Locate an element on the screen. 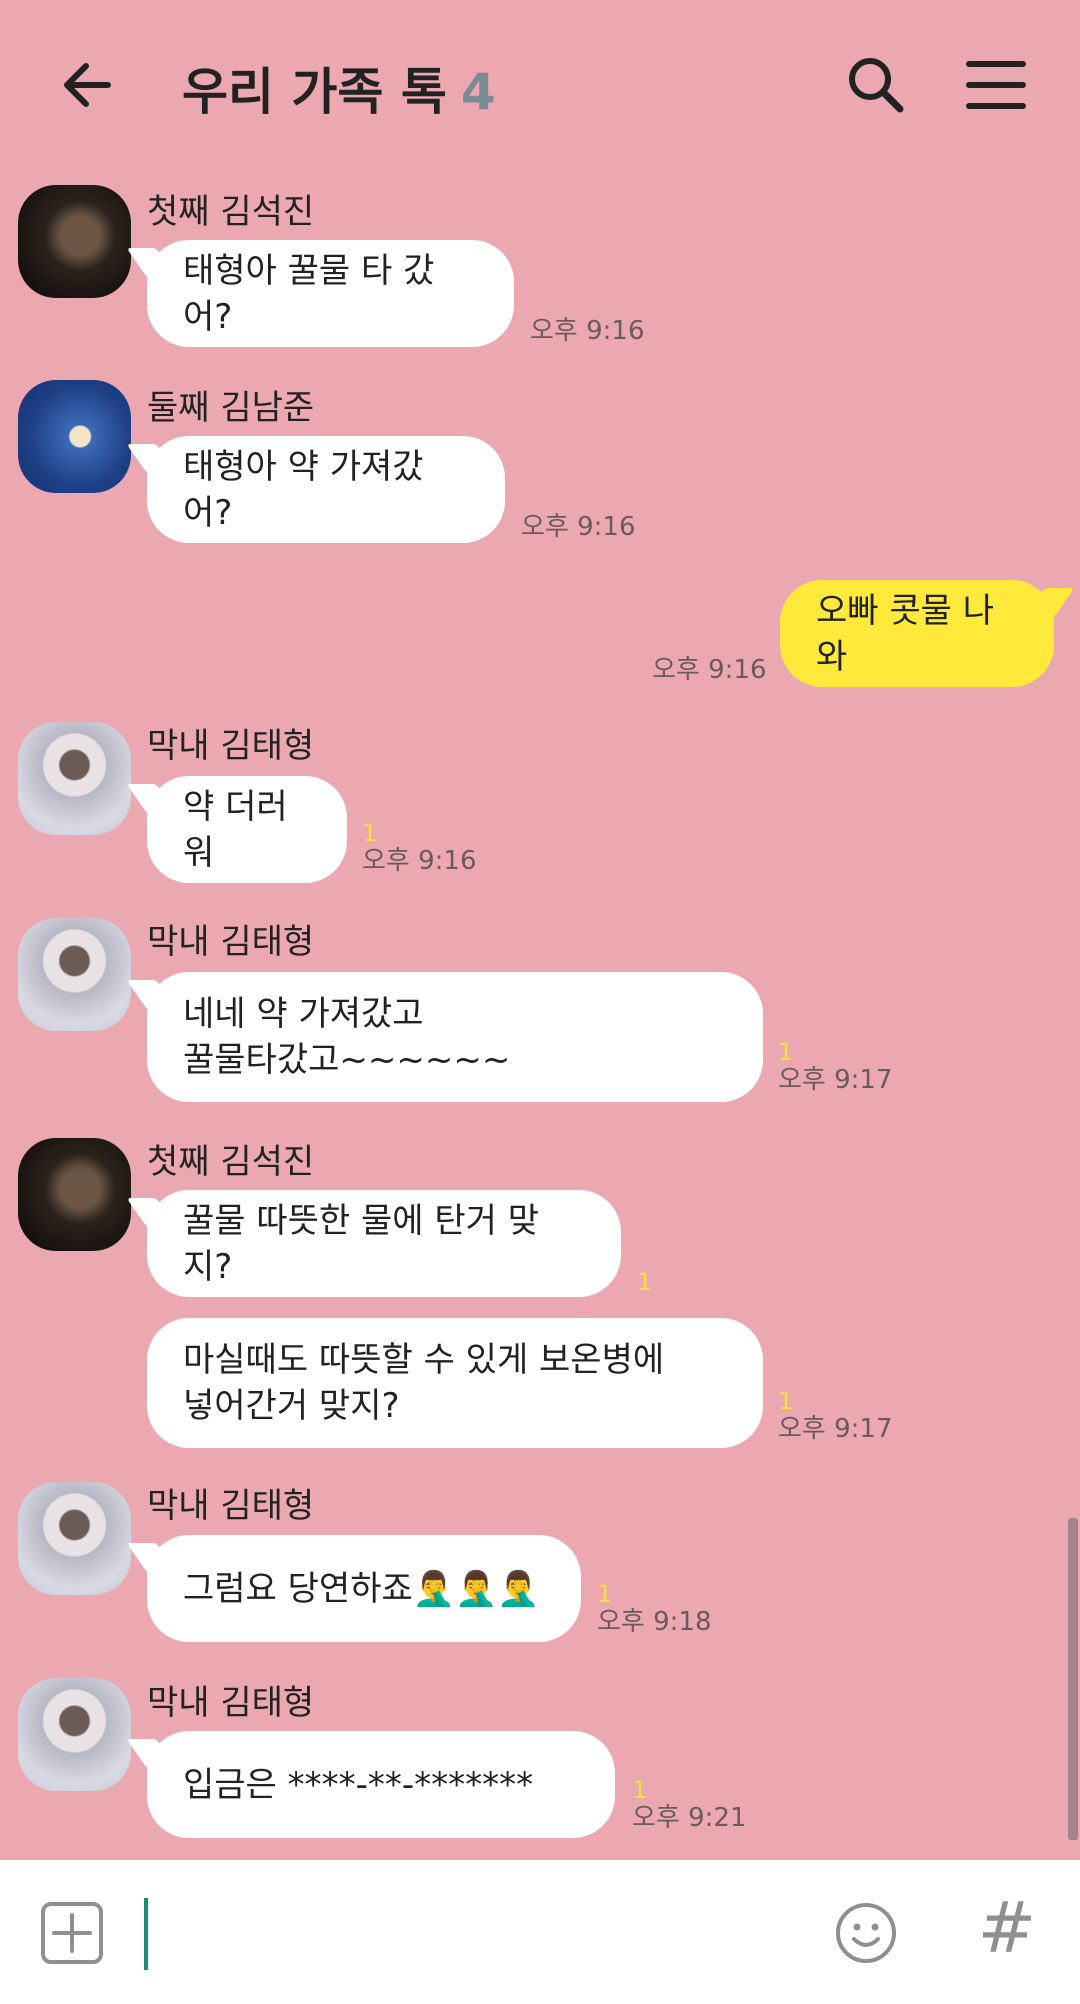  message-time: 오후 9:18 is located at coordinates (654, 1622).